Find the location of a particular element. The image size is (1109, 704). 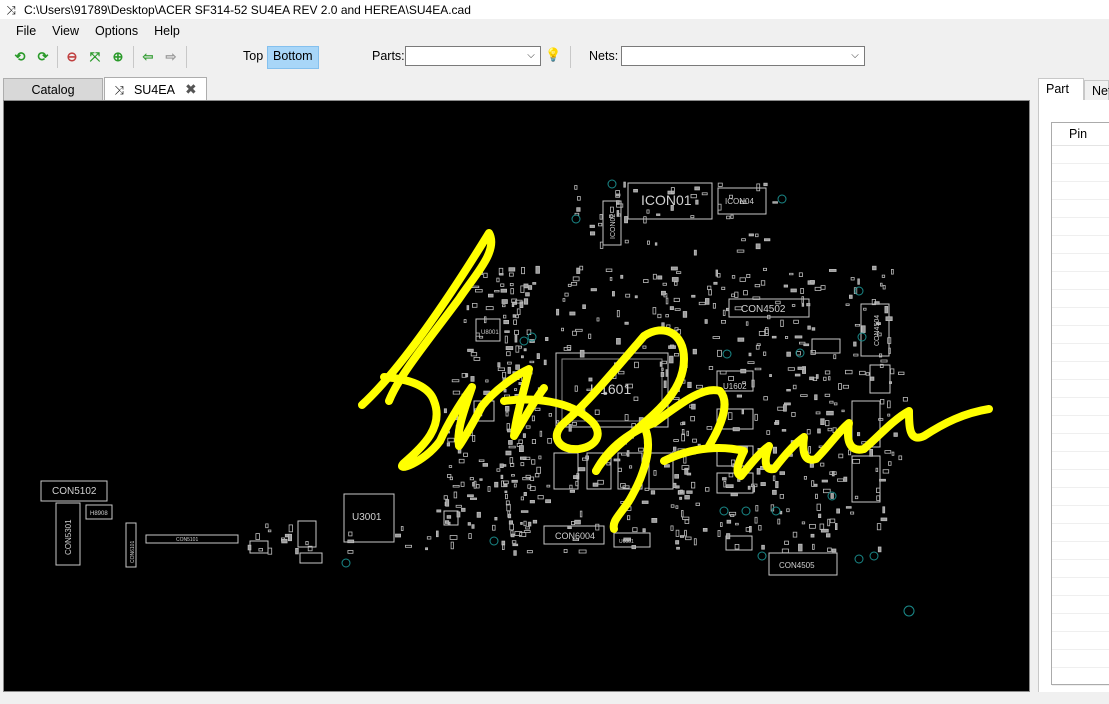

menu-file: File is located at coordinates (26, 31).